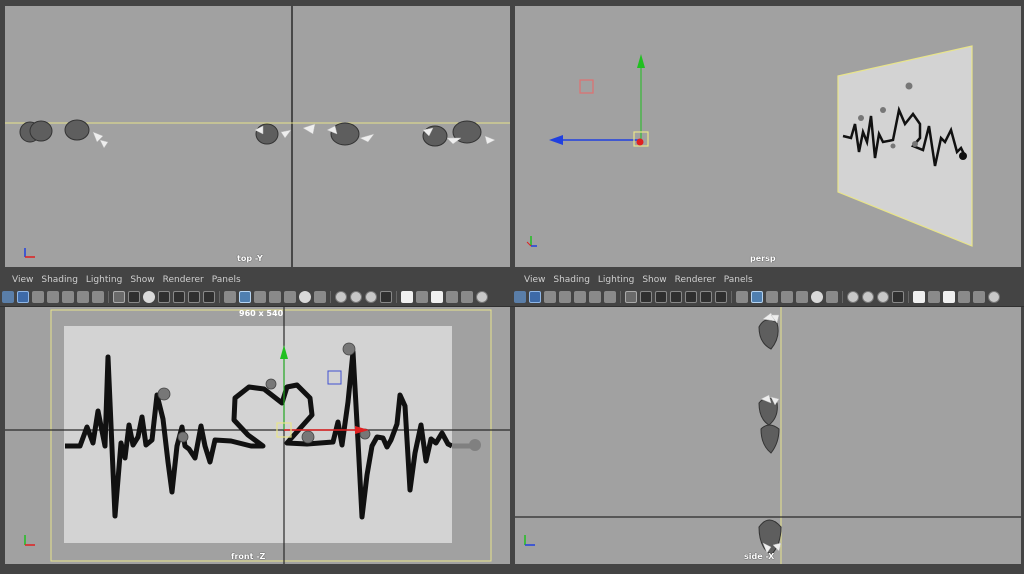 The width and height of the screenshot is (1024, 574). I want to click on viewport-label: top -Y, so click(250, 258).